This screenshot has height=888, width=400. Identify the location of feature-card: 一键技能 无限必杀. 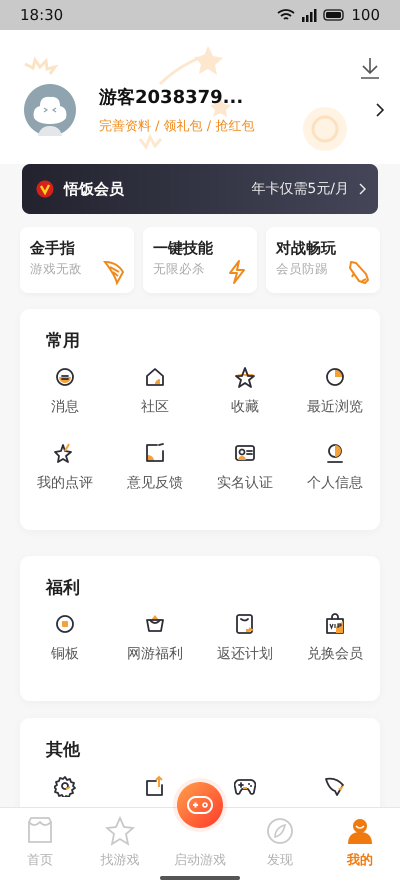
(200, 260).